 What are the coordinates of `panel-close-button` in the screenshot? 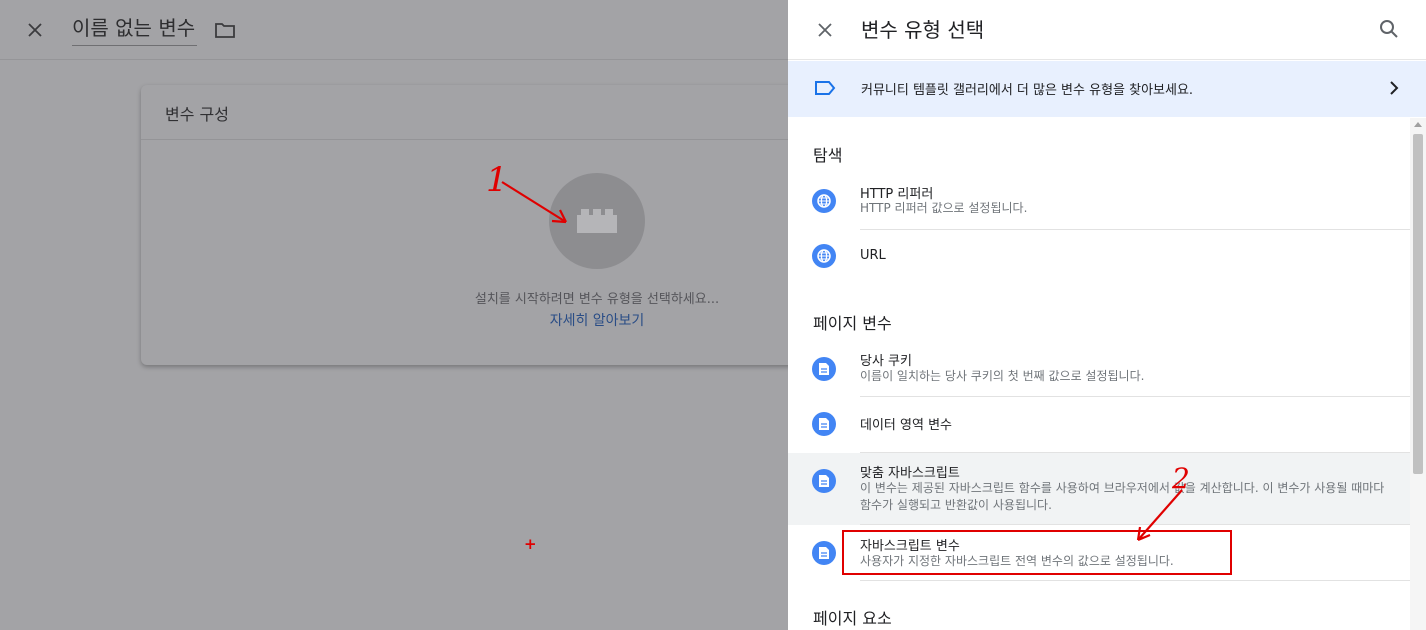 It's located at (825, 30).